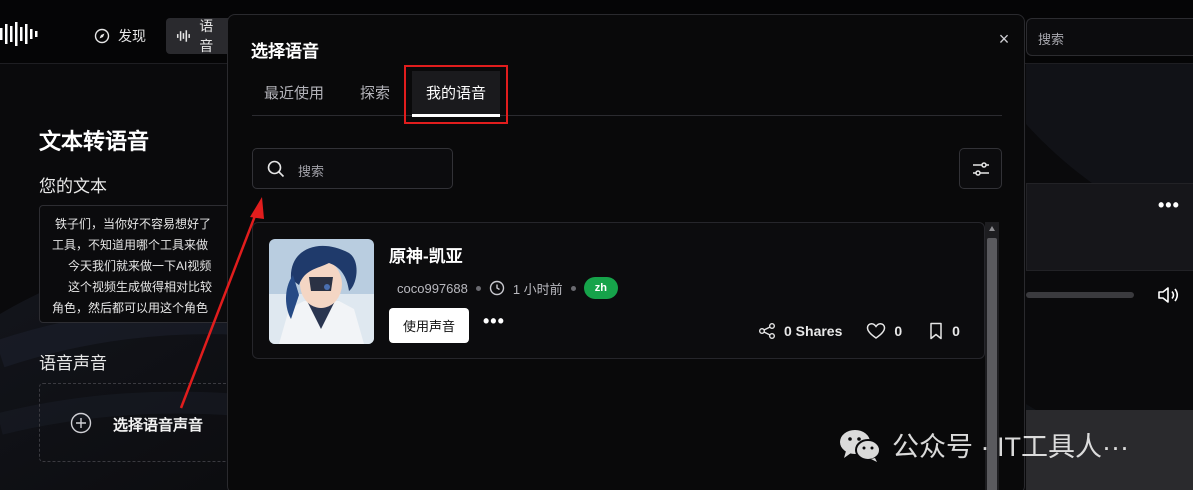 The width and height of the screenshot is (1193, 490). I want to click on select-voice-button: 选择语音声音, so click(139, 422).